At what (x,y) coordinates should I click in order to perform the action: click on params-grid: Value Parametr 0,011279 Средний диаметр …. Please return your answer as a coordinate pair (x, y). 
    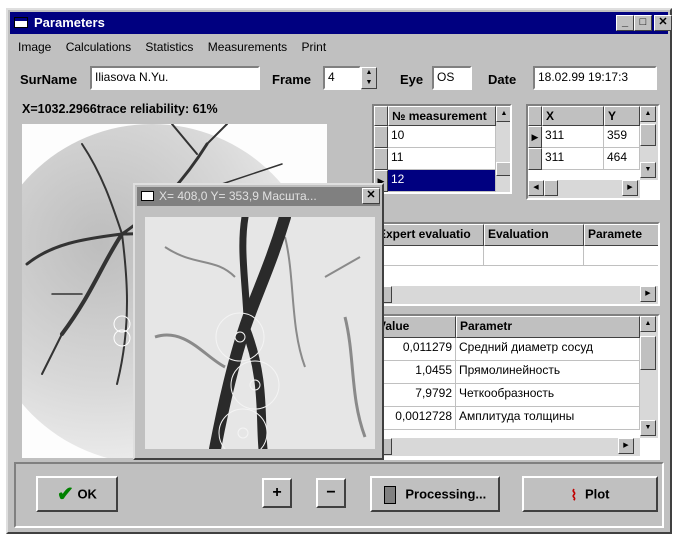
    Looking at the image, I should click on (516, 387).